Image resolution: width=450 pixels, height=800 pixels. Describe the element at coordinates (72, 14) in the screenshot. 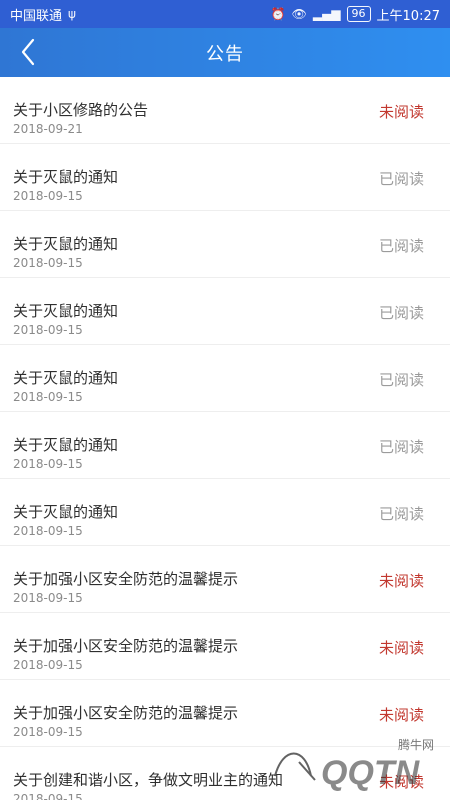

I see `usb-icon: ψ` at that location.